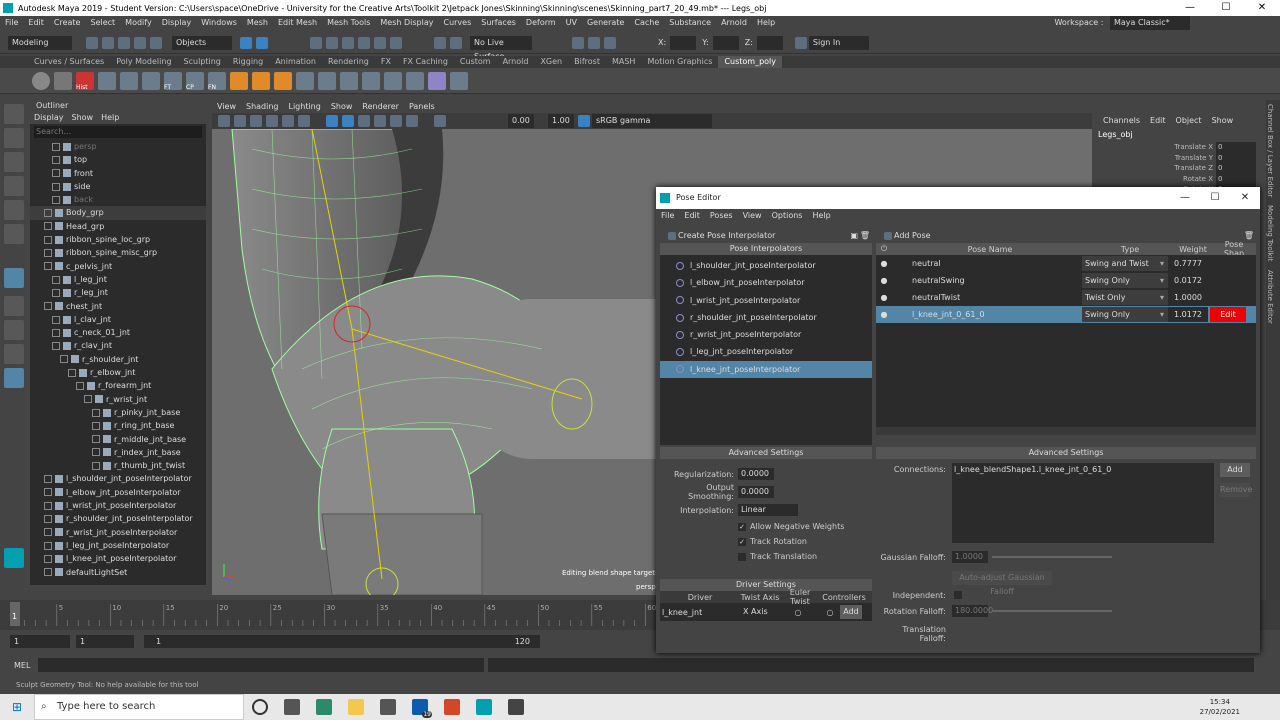 Image resolution: width=1280 pixels, height=720 pixels. What do you see at coordinates (756, 492) in the screenshot?
I see `smoothing-field: 0.0000` at bounding box center [756, 492].